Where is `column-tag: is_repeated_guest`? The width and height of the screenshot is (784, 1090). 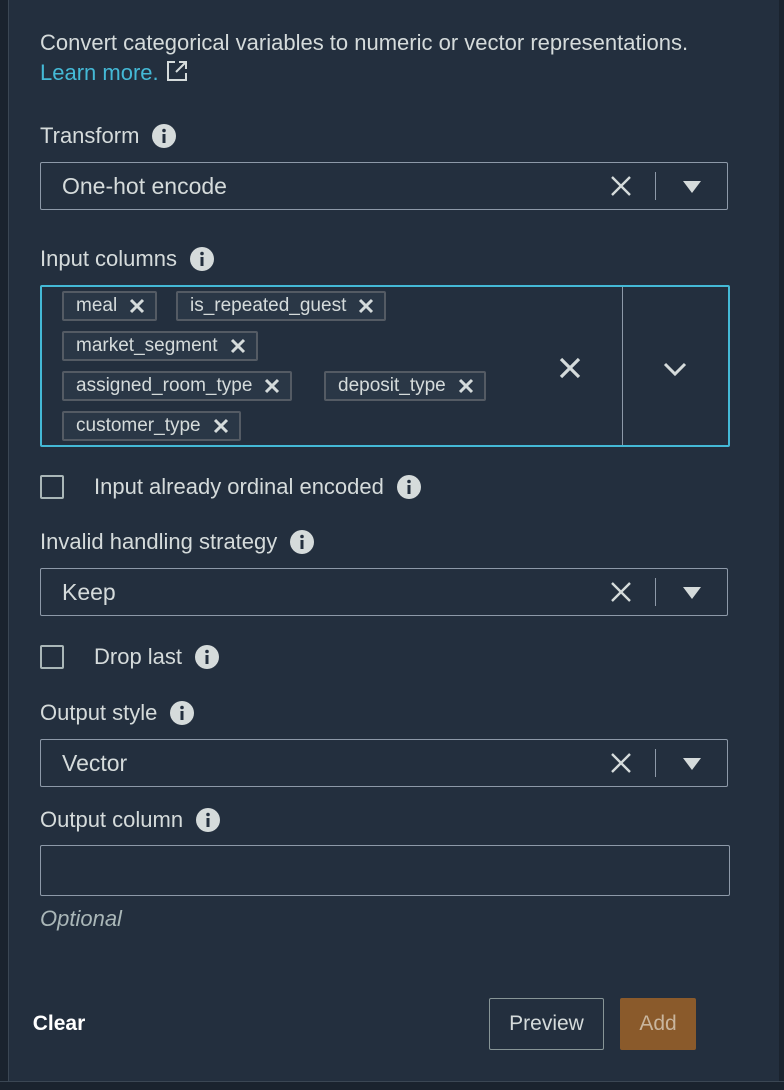
column-tag: is_repeated_guest is located at coordinates (281, 306).